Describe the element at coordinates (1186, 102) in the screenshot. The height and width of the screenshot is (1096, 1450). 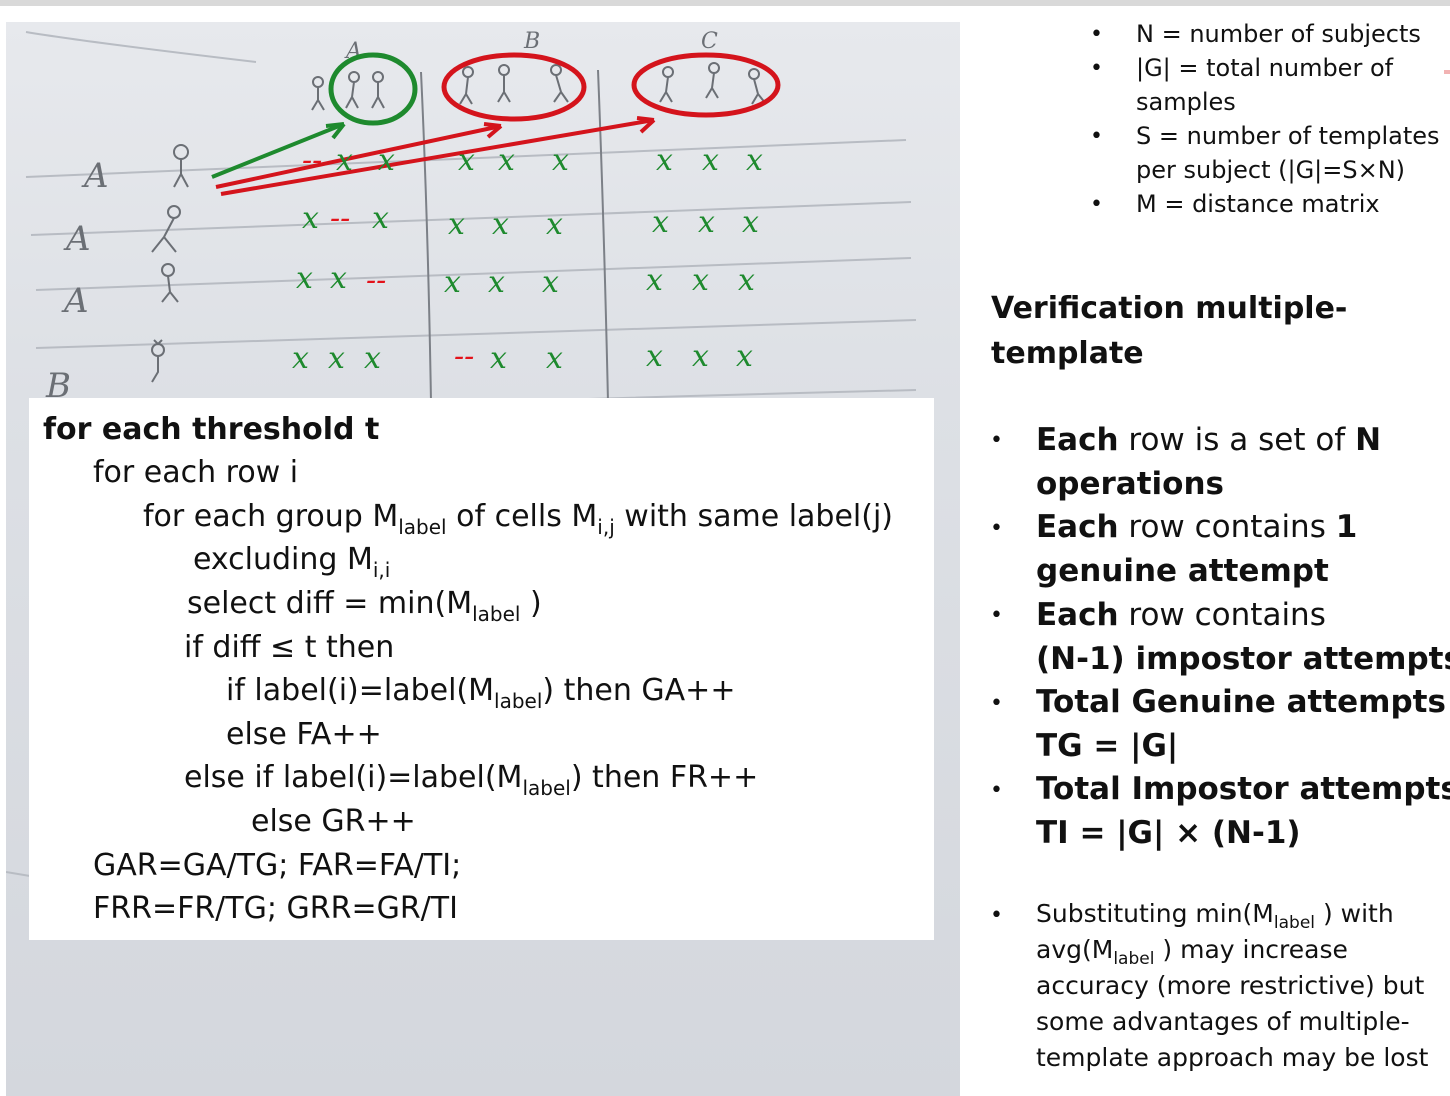
I see `definition-g-cont: samples` at that location.